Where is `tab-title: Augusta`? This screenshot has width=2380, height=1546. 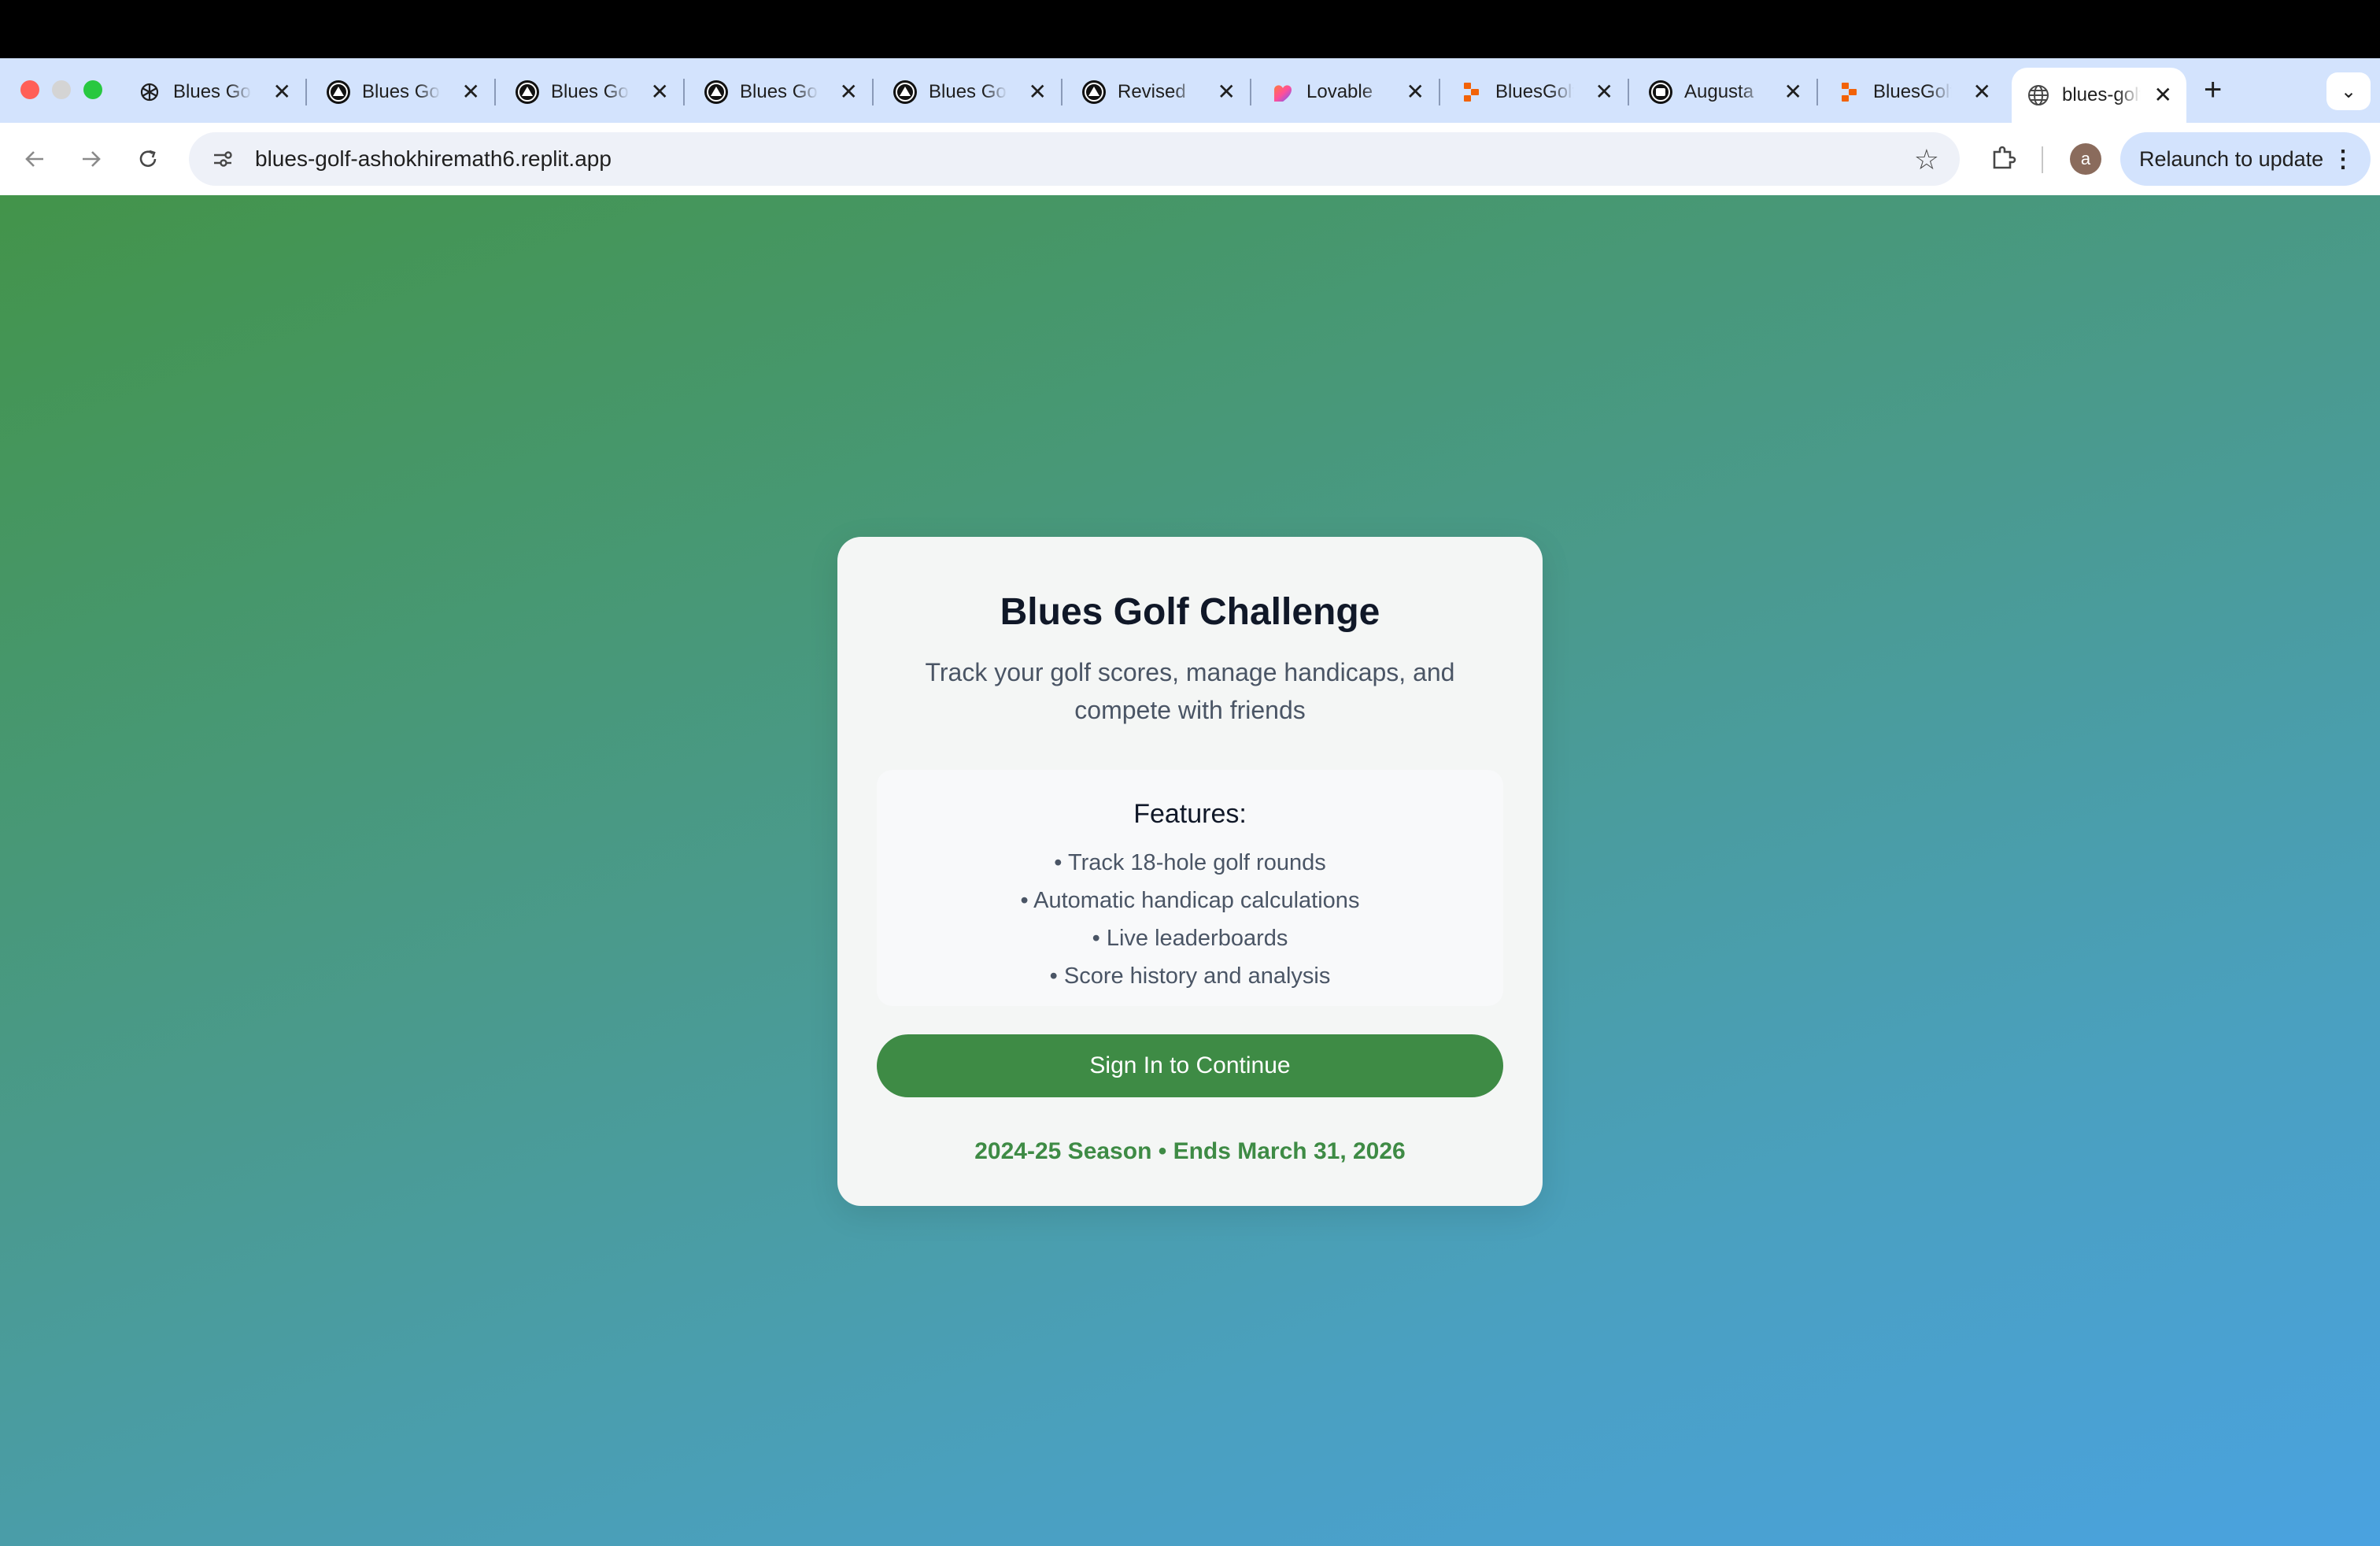 tab-title: Augusta is located at coordinates (1719, 91).